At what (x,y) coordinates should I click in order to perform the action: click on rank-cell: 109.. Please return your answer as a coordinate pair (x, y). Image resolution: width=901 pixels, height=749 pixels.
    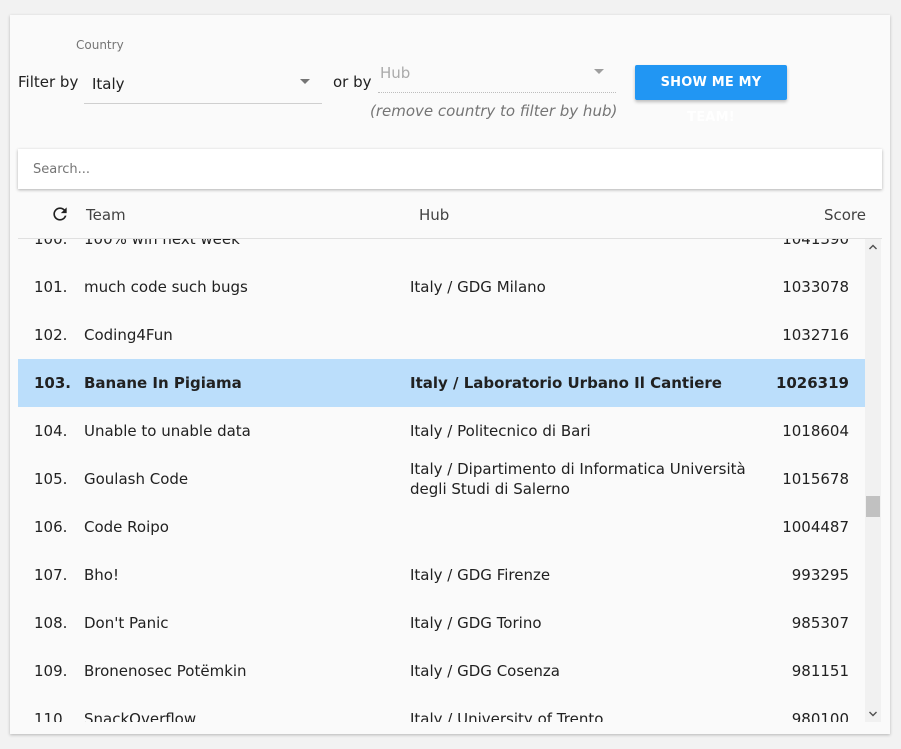
    Looking at the image, I should click on (51, 671).